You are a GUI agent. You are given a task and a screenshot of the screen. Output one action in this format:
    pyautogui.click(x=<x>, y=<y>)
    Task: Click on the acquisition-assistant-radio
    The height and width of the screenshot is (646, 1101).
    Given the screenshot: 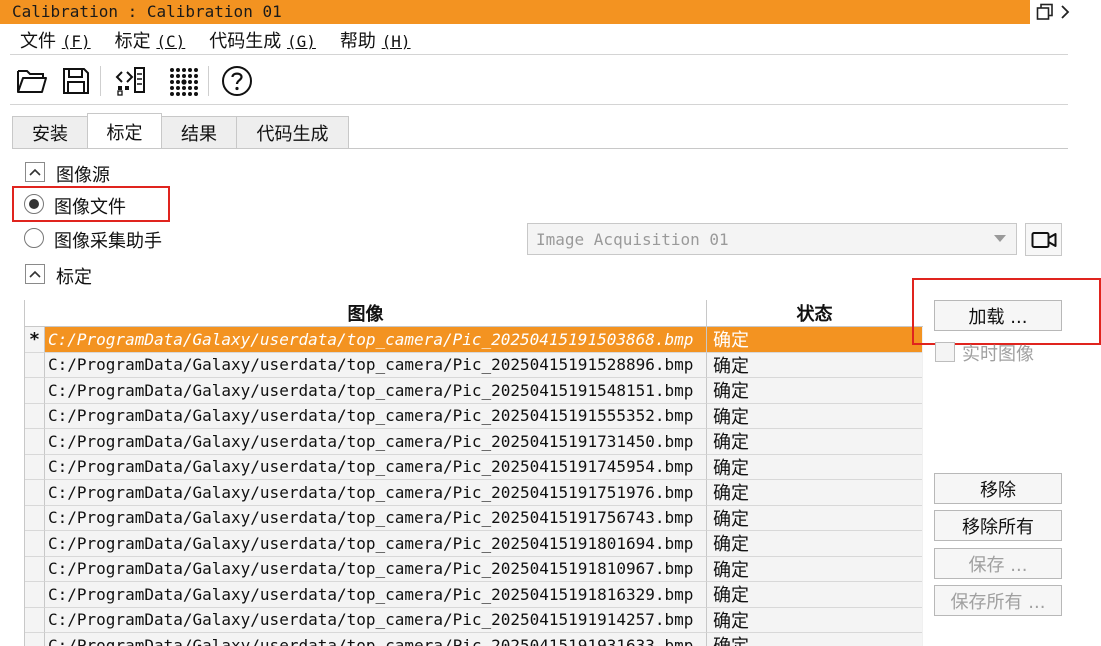 What is the action you would take?
    pyautogui.click(x=34, y=238)
    